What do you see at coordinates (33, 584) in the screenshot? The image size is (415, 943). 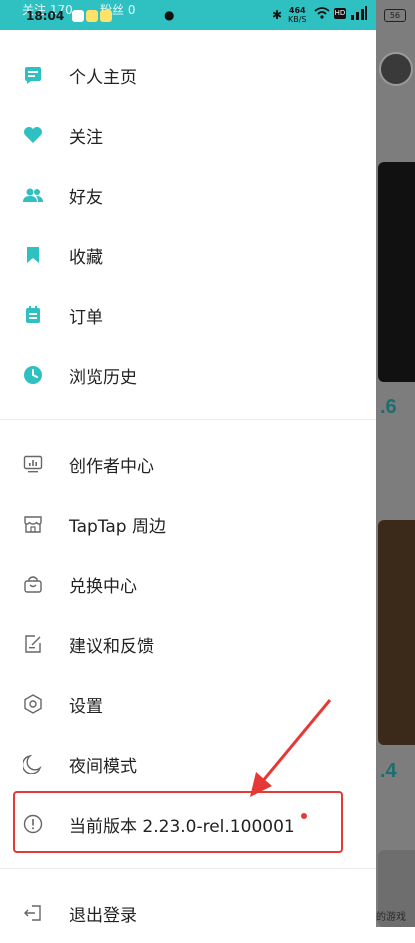 I see `redeem-bag-icon` at bounding box center [33, 584].